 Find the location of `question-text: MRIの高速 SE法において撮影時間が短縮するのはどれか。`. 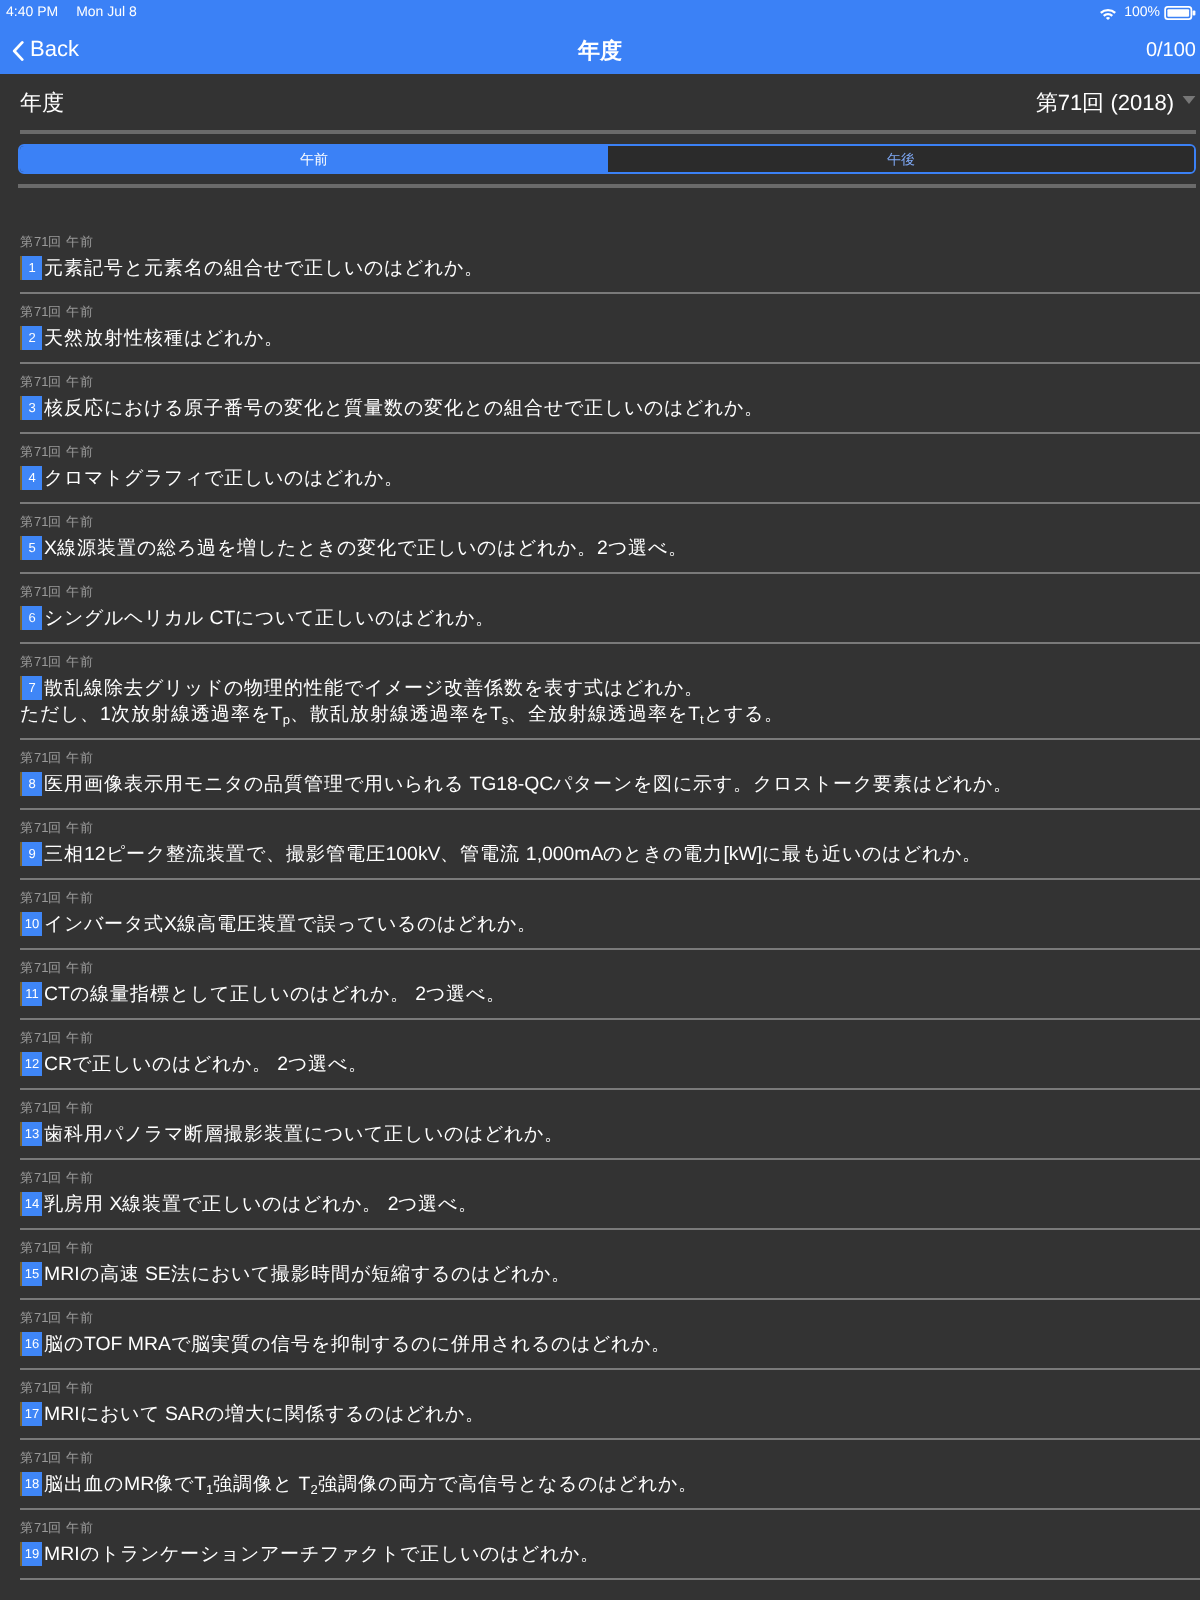

question-text: MRIの高速 SE法において撮影時間が短縮するのはどれか。 is located at coordinates (307, 1274).